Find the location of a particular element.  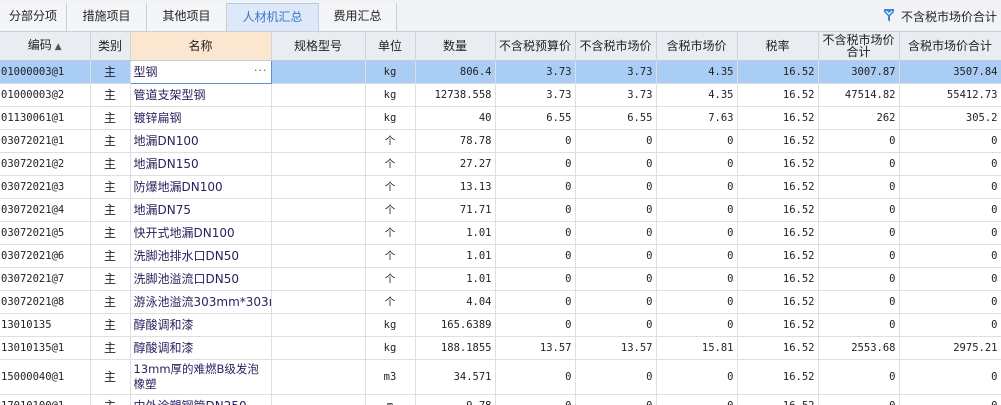

cell-code: 15000040@1 is located at coordinates (45, 377).